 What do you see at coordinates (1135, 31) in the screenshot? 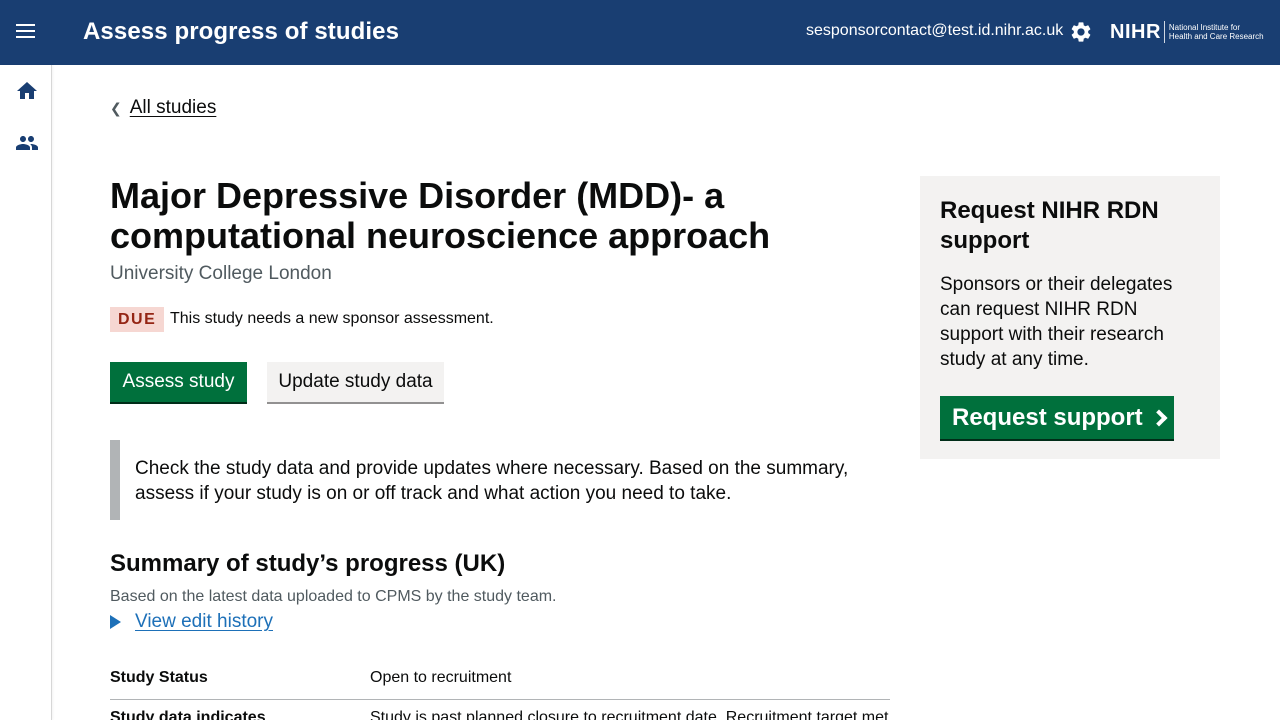
I see `logo-main-text: NIHR` at bounding box center [1135, 31].